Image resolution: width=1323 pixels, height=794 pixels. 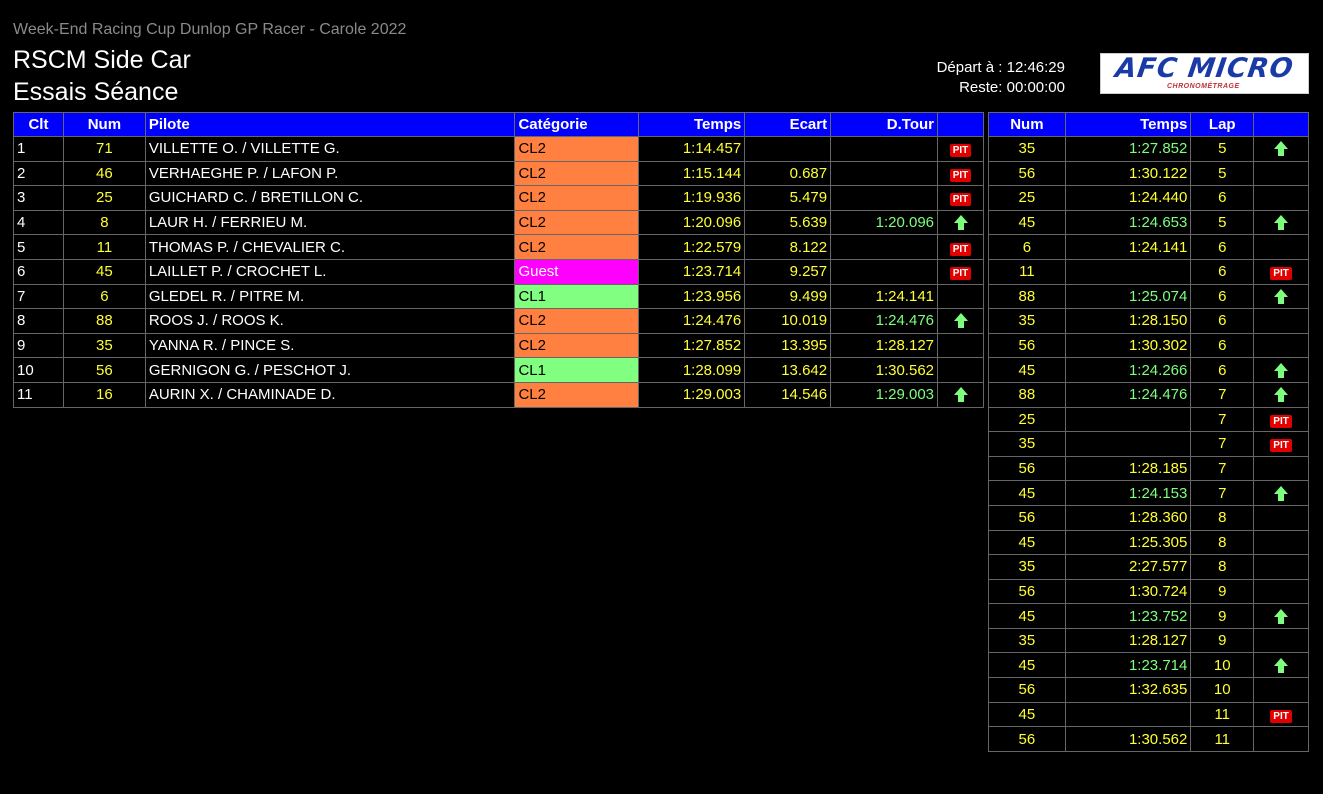 I want to click on lap-row: 56 1:30.724 9, so click(x=1148, y=591).